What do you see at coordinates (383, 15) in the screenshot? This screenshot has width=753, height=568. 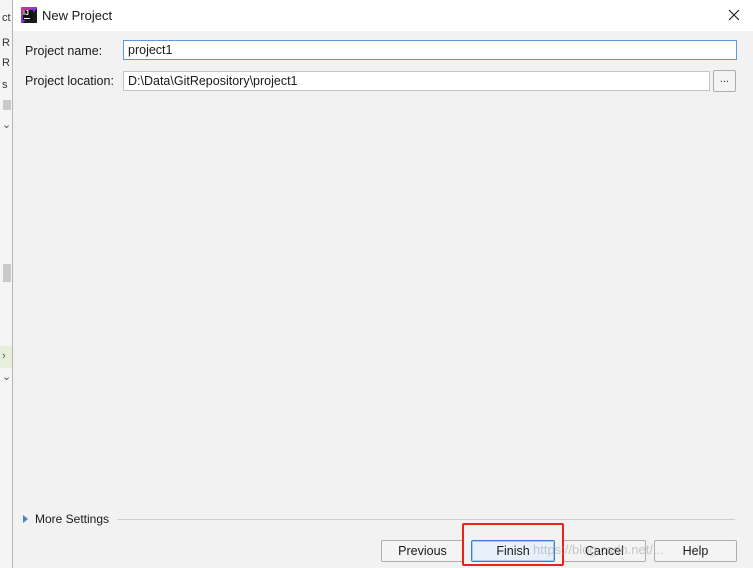 I see `title-bar: IJ New Project` at bounding box center [383, 15].